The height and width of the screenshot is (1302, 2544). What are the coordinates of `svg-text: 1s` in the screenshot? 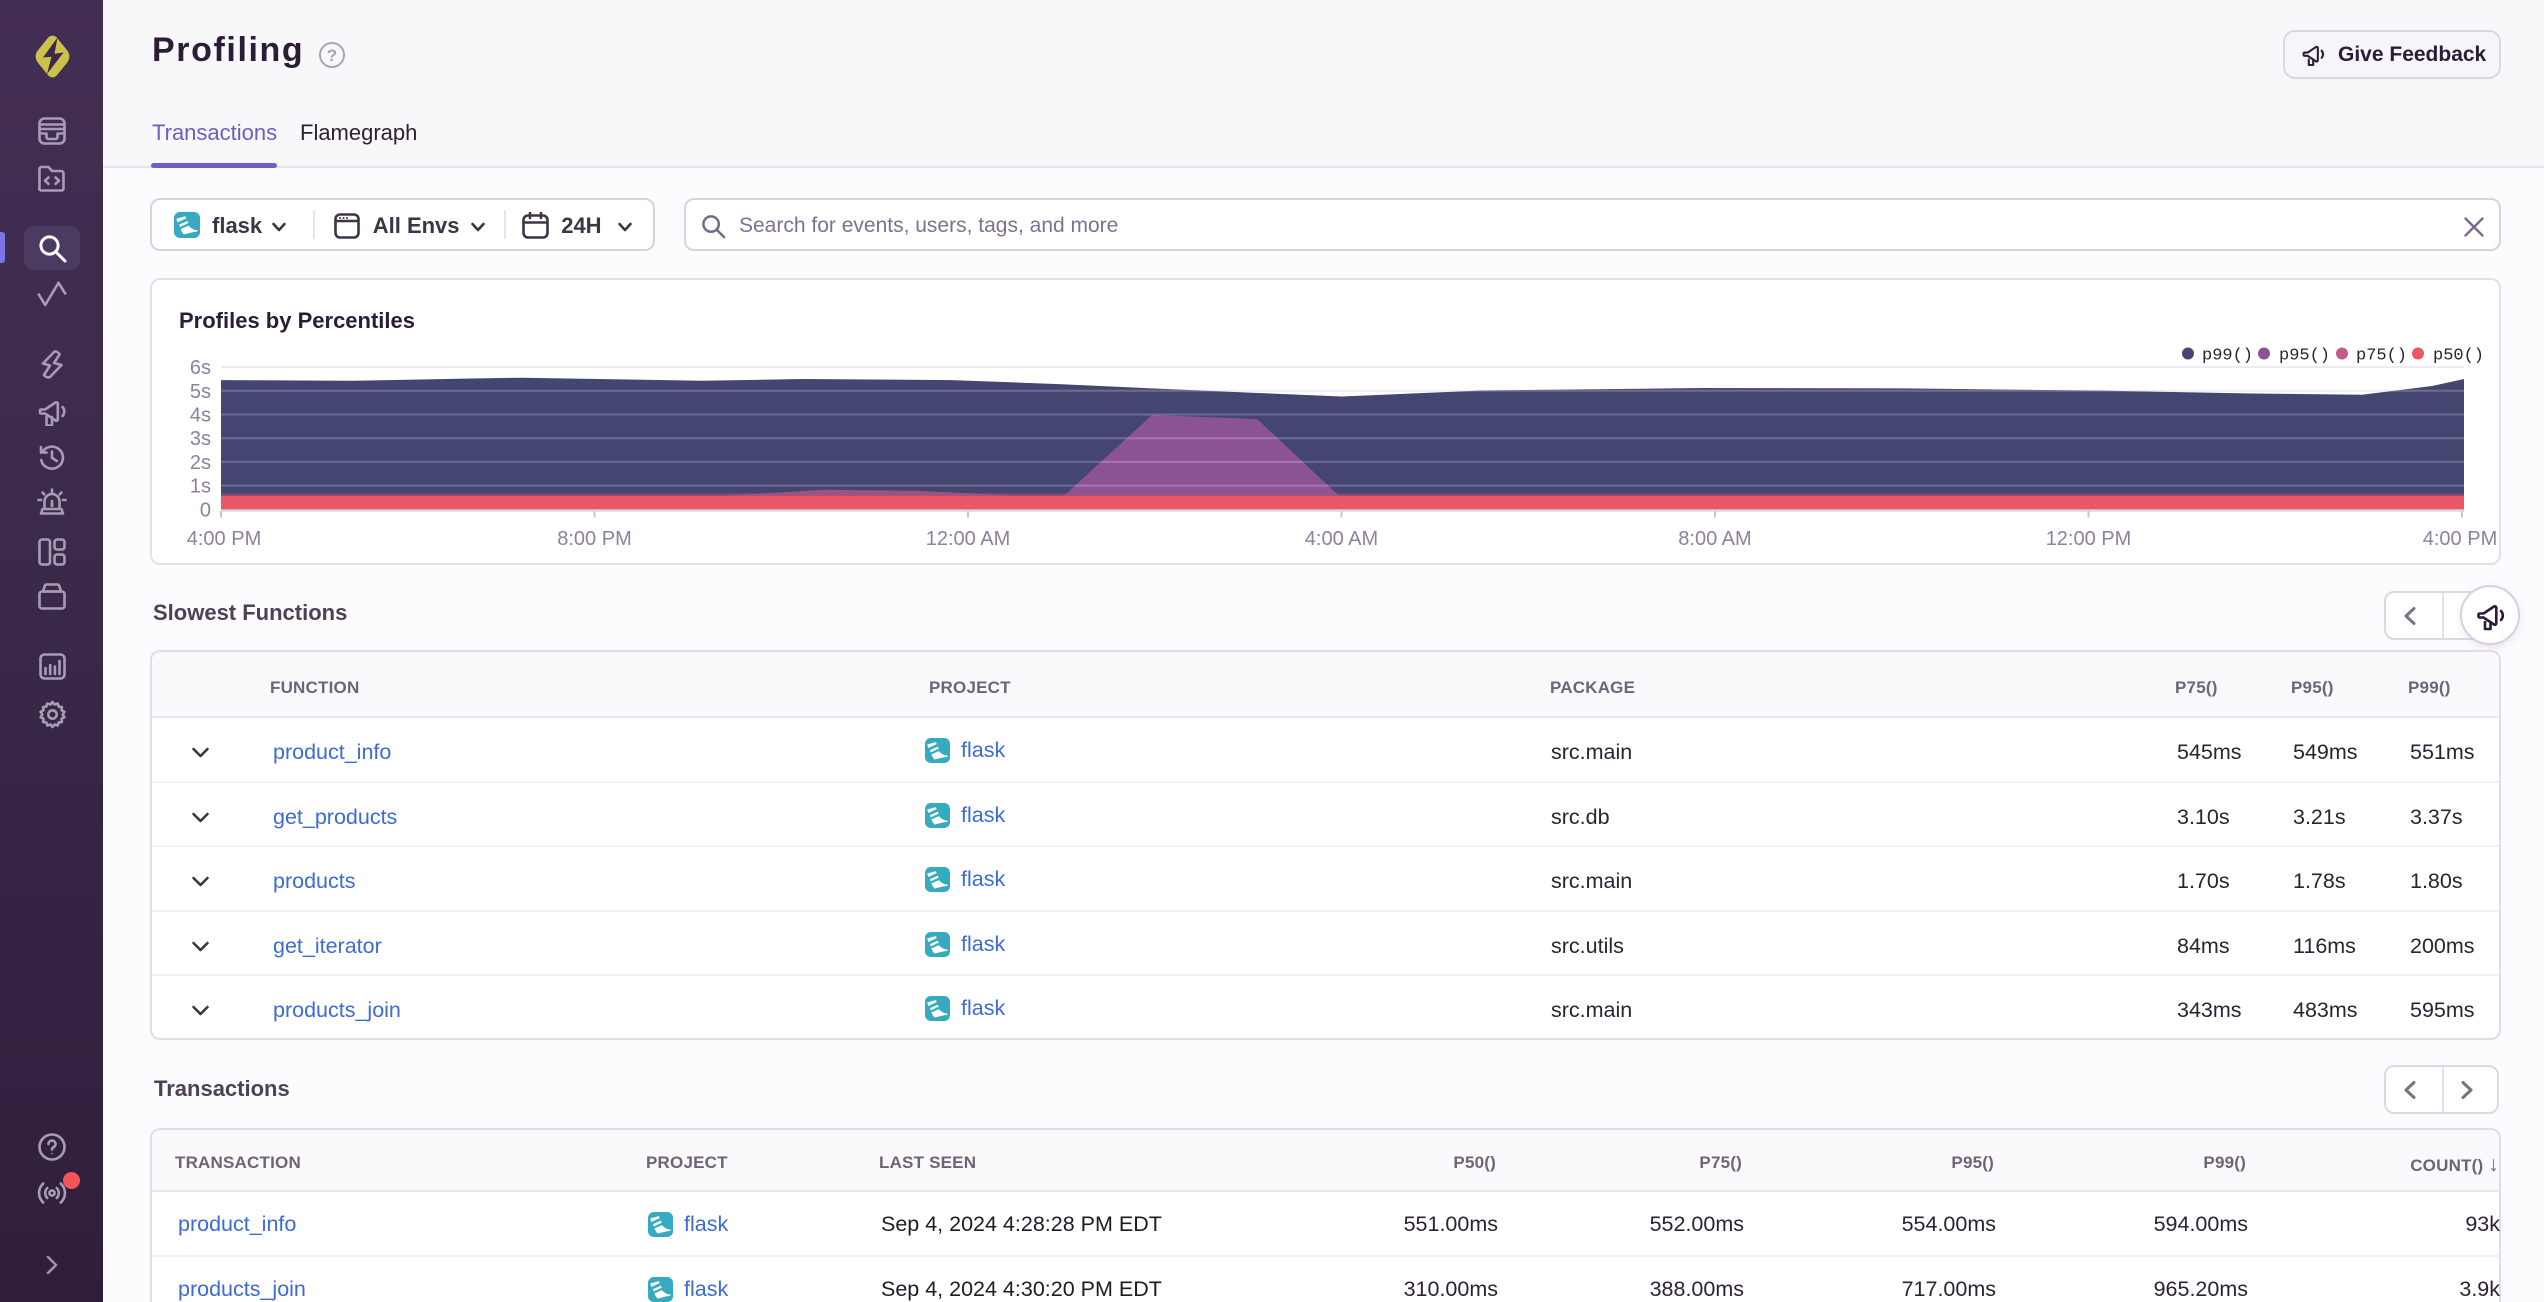 It's located at (200, 487).